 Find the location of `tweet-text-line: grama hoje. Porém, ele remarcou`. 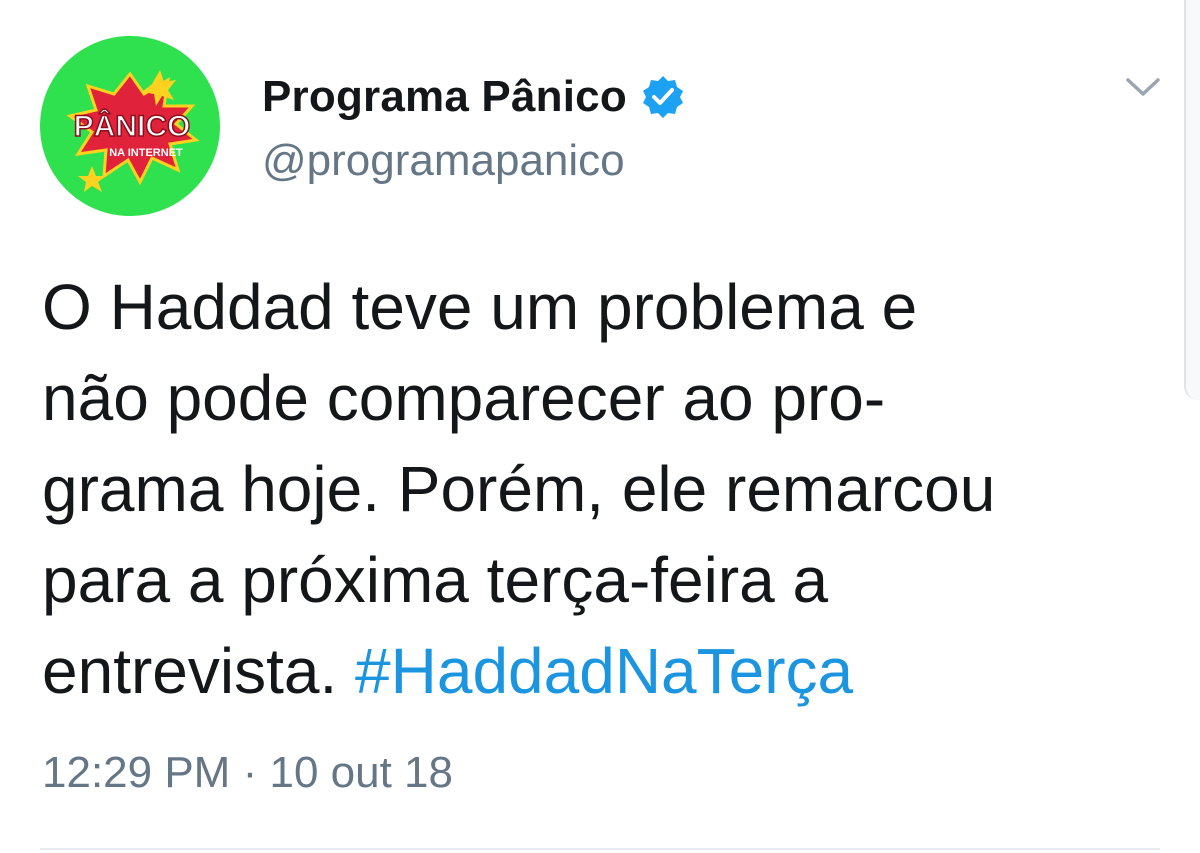

tweet-text-line: grama hoje. Porém, ele remarcou is located at coordinates (519, 489).